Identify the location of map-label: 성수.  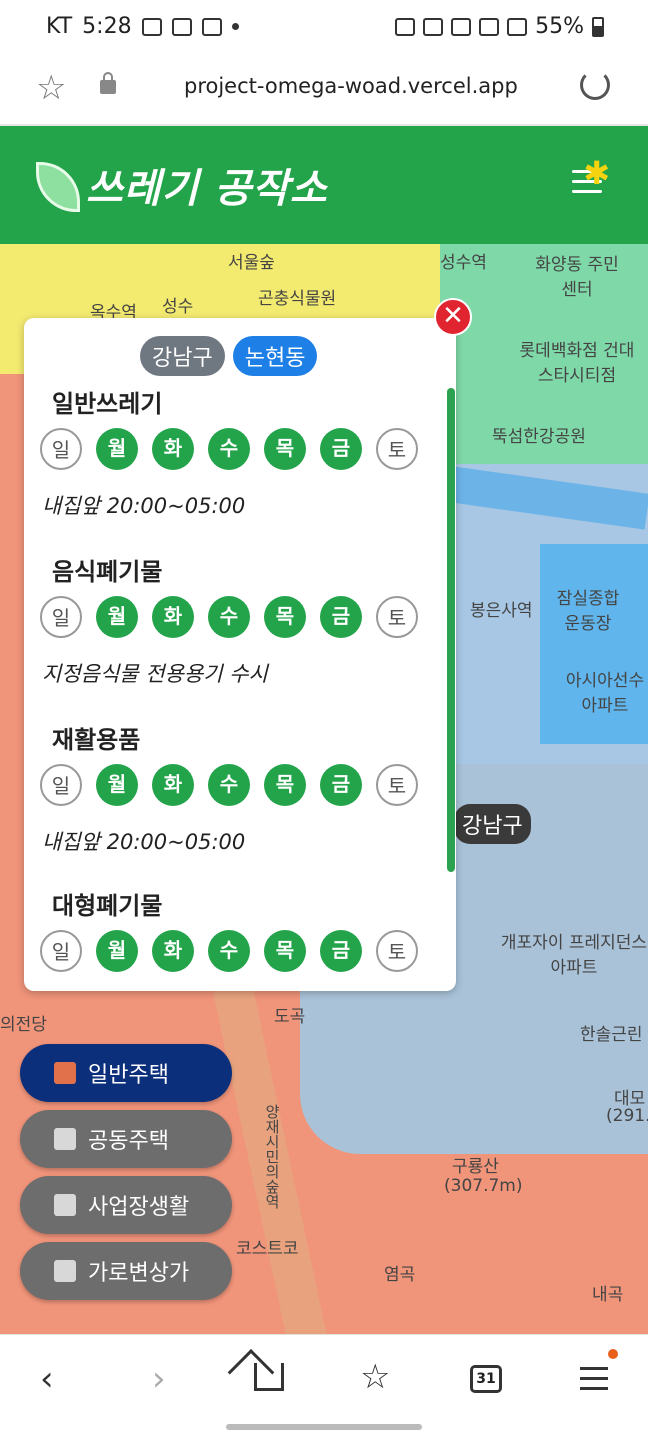
(178, 307).